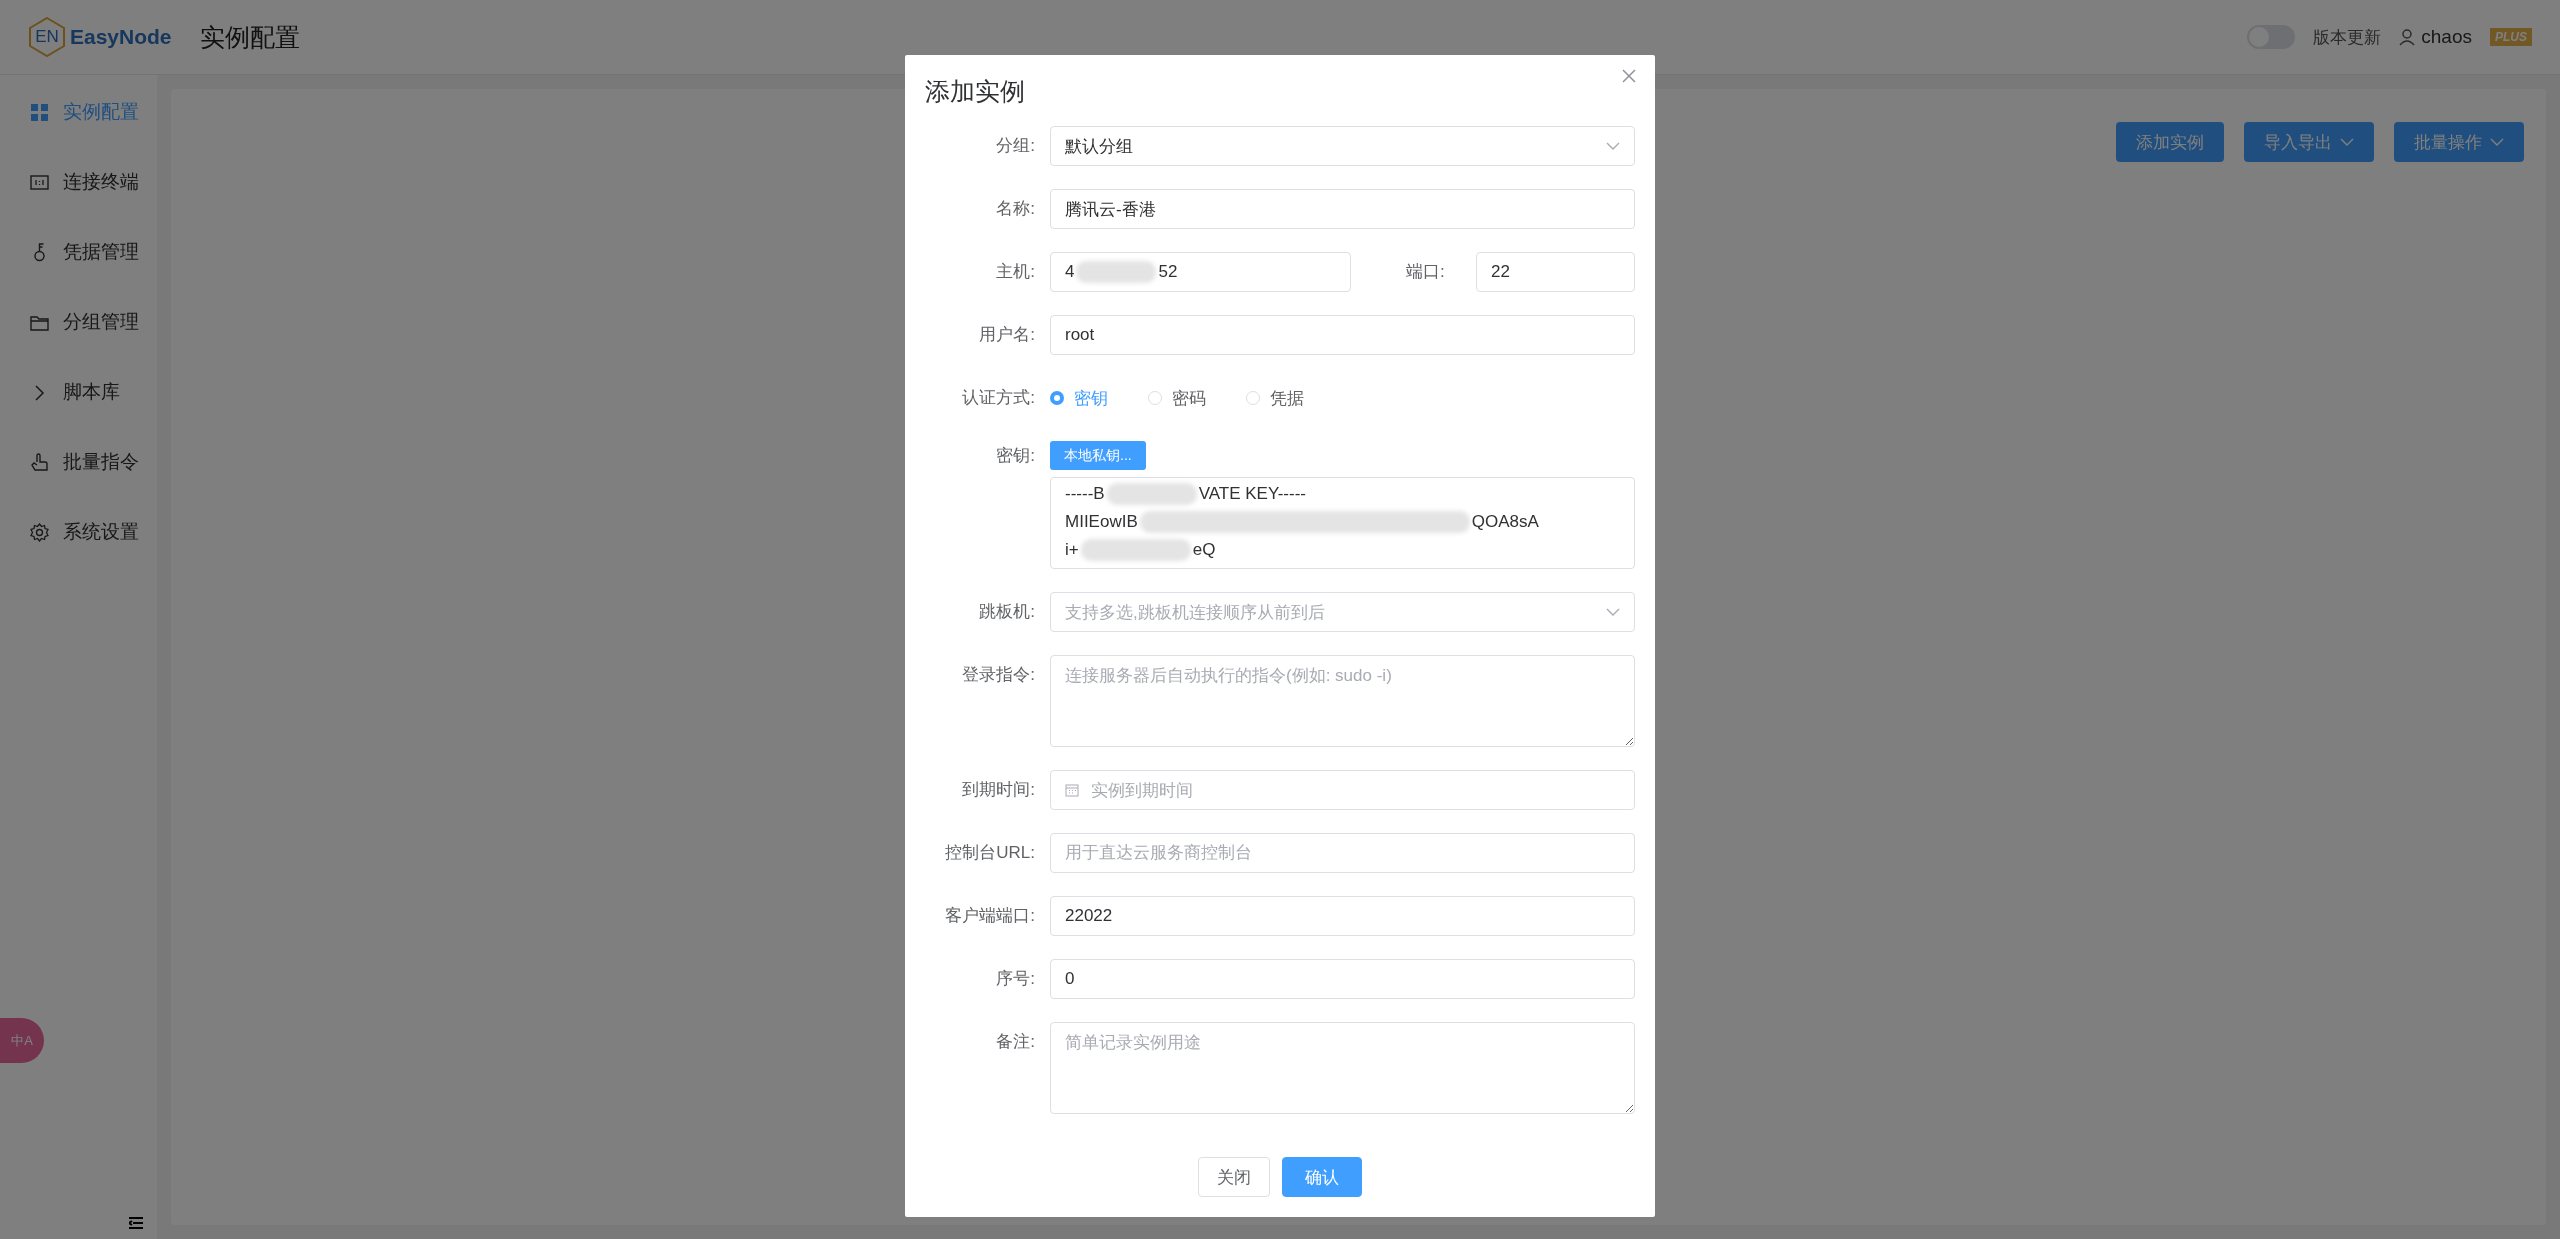 Image resolution: width=2560 pixels, height=1239 pixels. I want to click on settings-icon, so click(39, 532).